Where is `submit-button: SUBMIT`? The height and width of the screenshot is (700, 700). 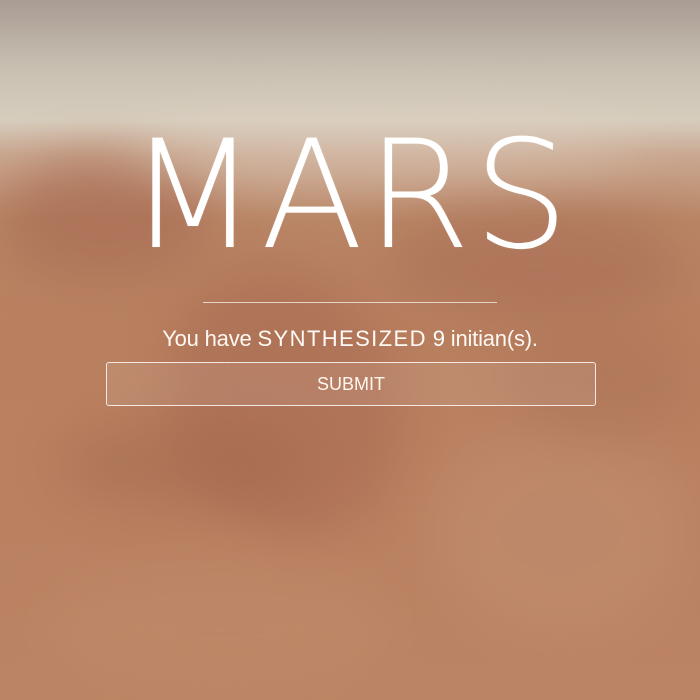
submit-button: SUBMIT is located at coordinates (351, 384).